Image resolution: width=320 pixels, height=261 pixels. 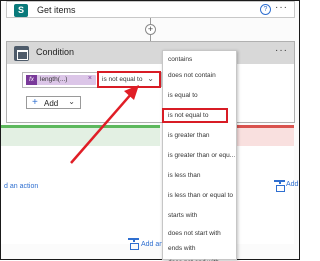 I want to click on arrow-shaft, so click(x=101, y=128).